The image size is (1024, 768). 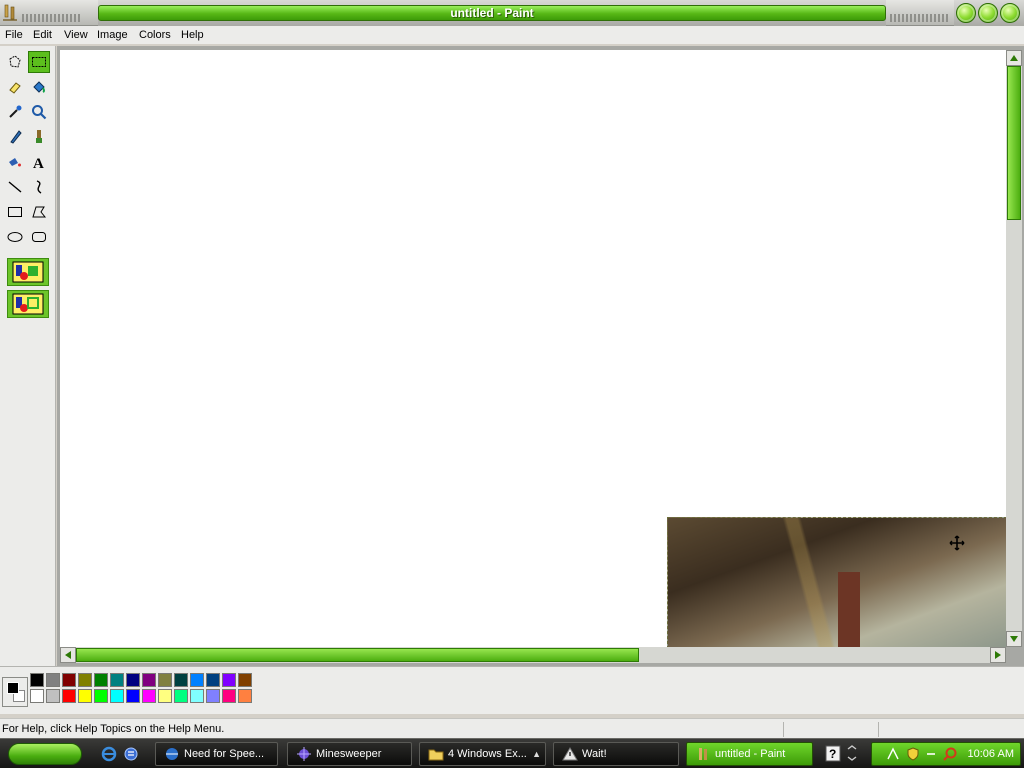 I want to click on menu-help: Help, so click(x=192, y=35).